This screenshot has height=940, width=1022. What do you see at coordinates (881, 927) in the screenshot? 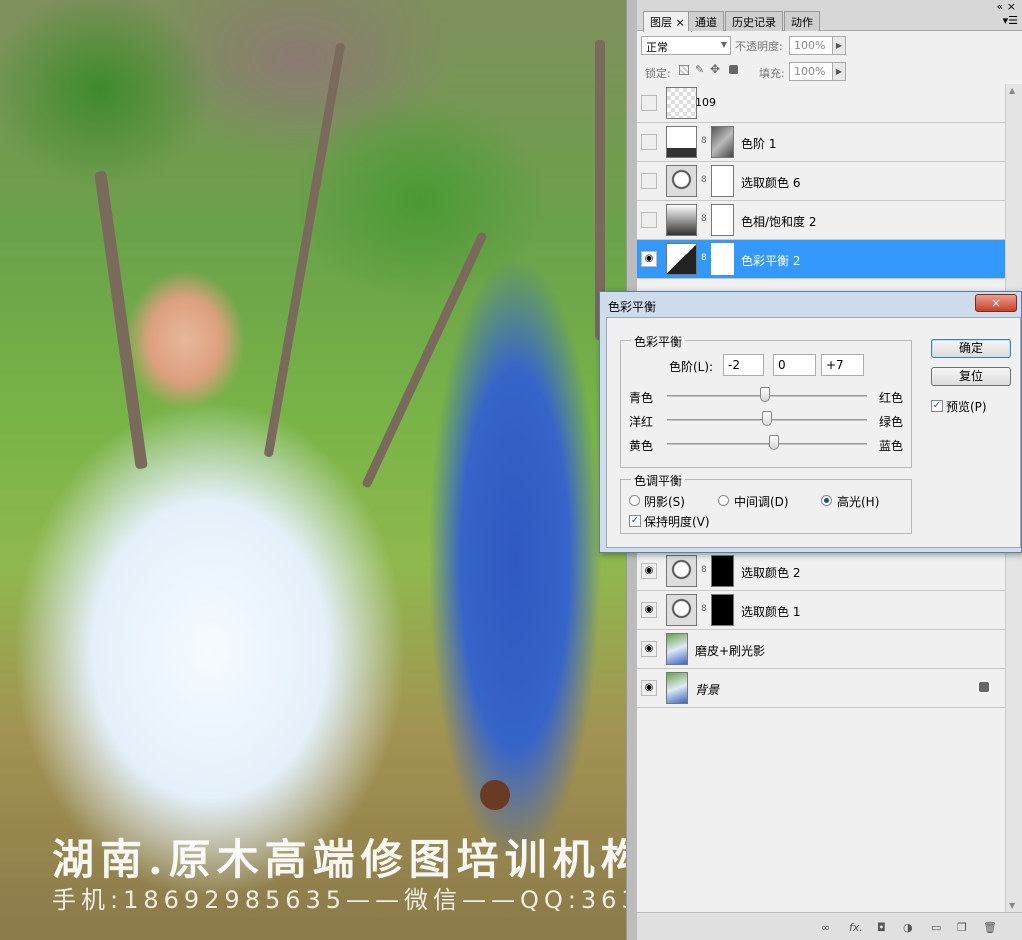
I see `add-mask-icon: ◘` at bounding box center [881, 927].